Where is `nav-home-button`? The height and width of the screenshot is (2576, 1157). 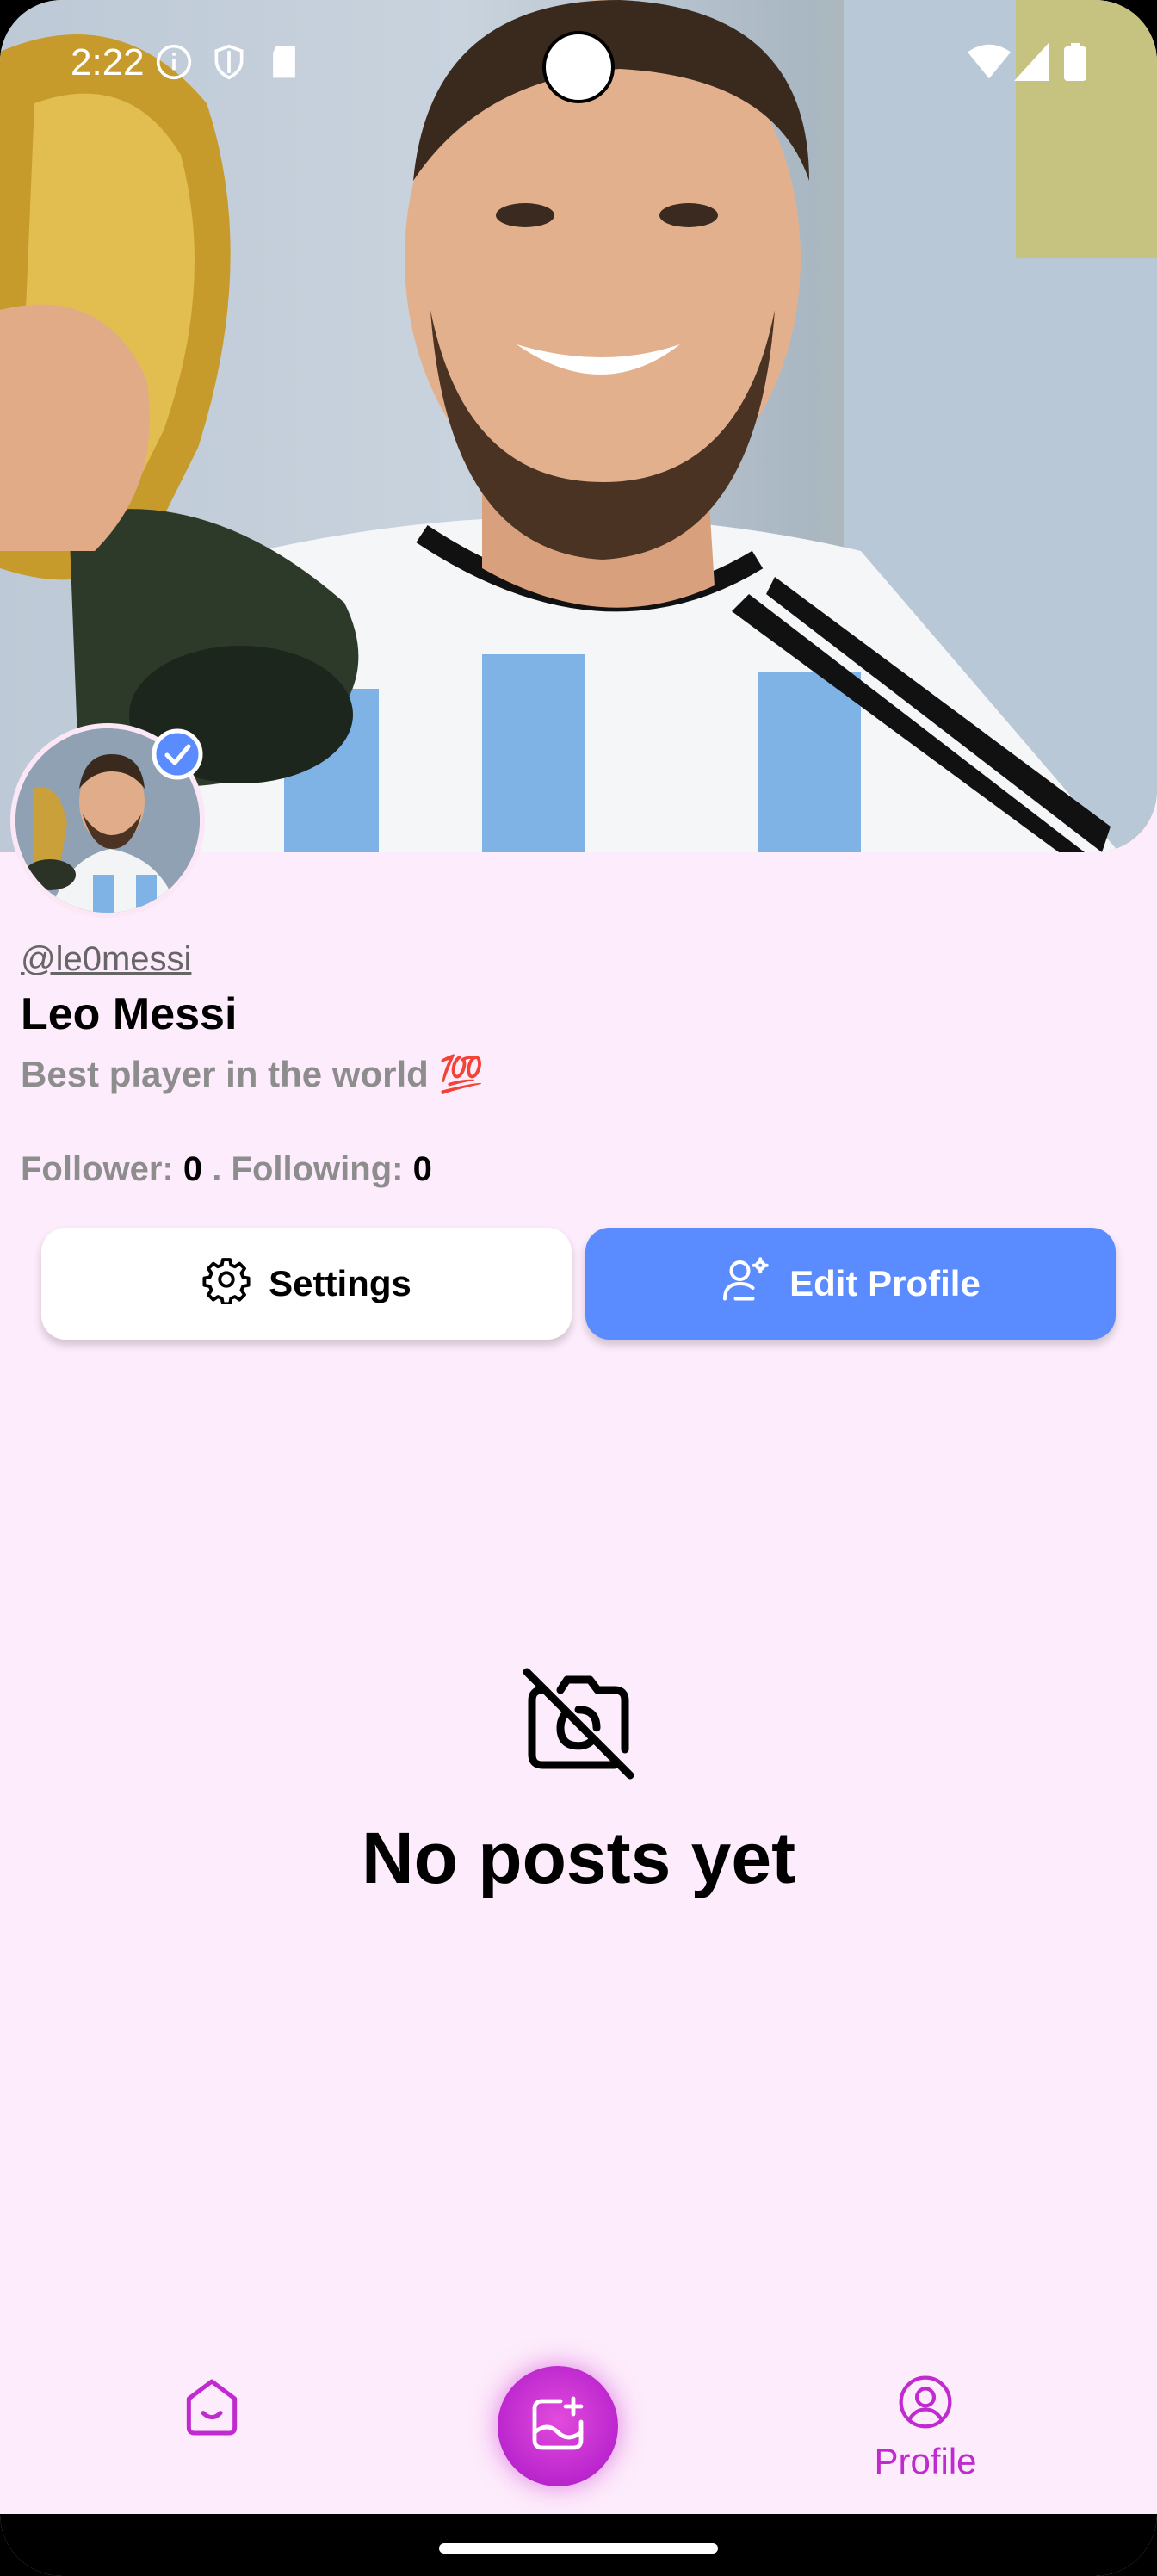 nav-home-button is located at coordinates (211, 2409).